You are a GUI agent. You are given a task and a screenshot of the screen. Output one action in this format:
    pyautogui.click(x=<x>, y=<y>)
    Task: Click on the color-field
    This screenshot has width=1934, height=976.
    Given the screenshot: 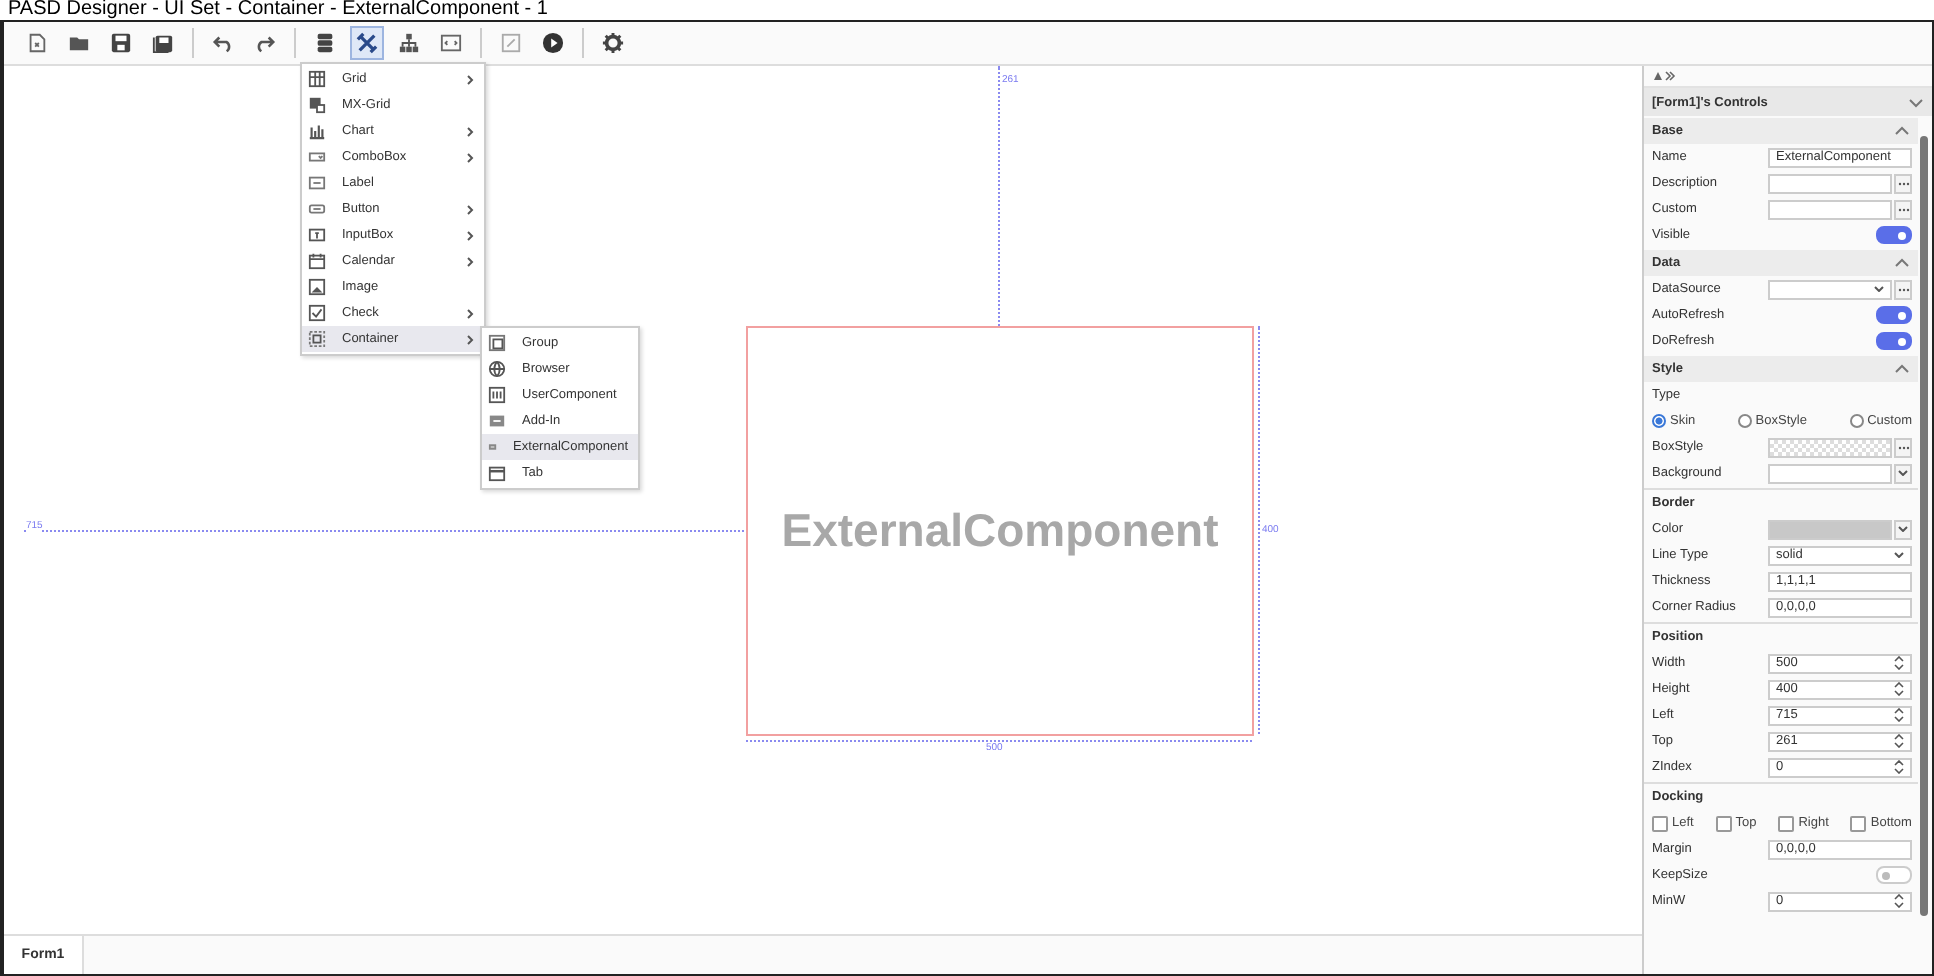 What is the action you would take?
    pyautogui.click(x=1830, y=473)
    